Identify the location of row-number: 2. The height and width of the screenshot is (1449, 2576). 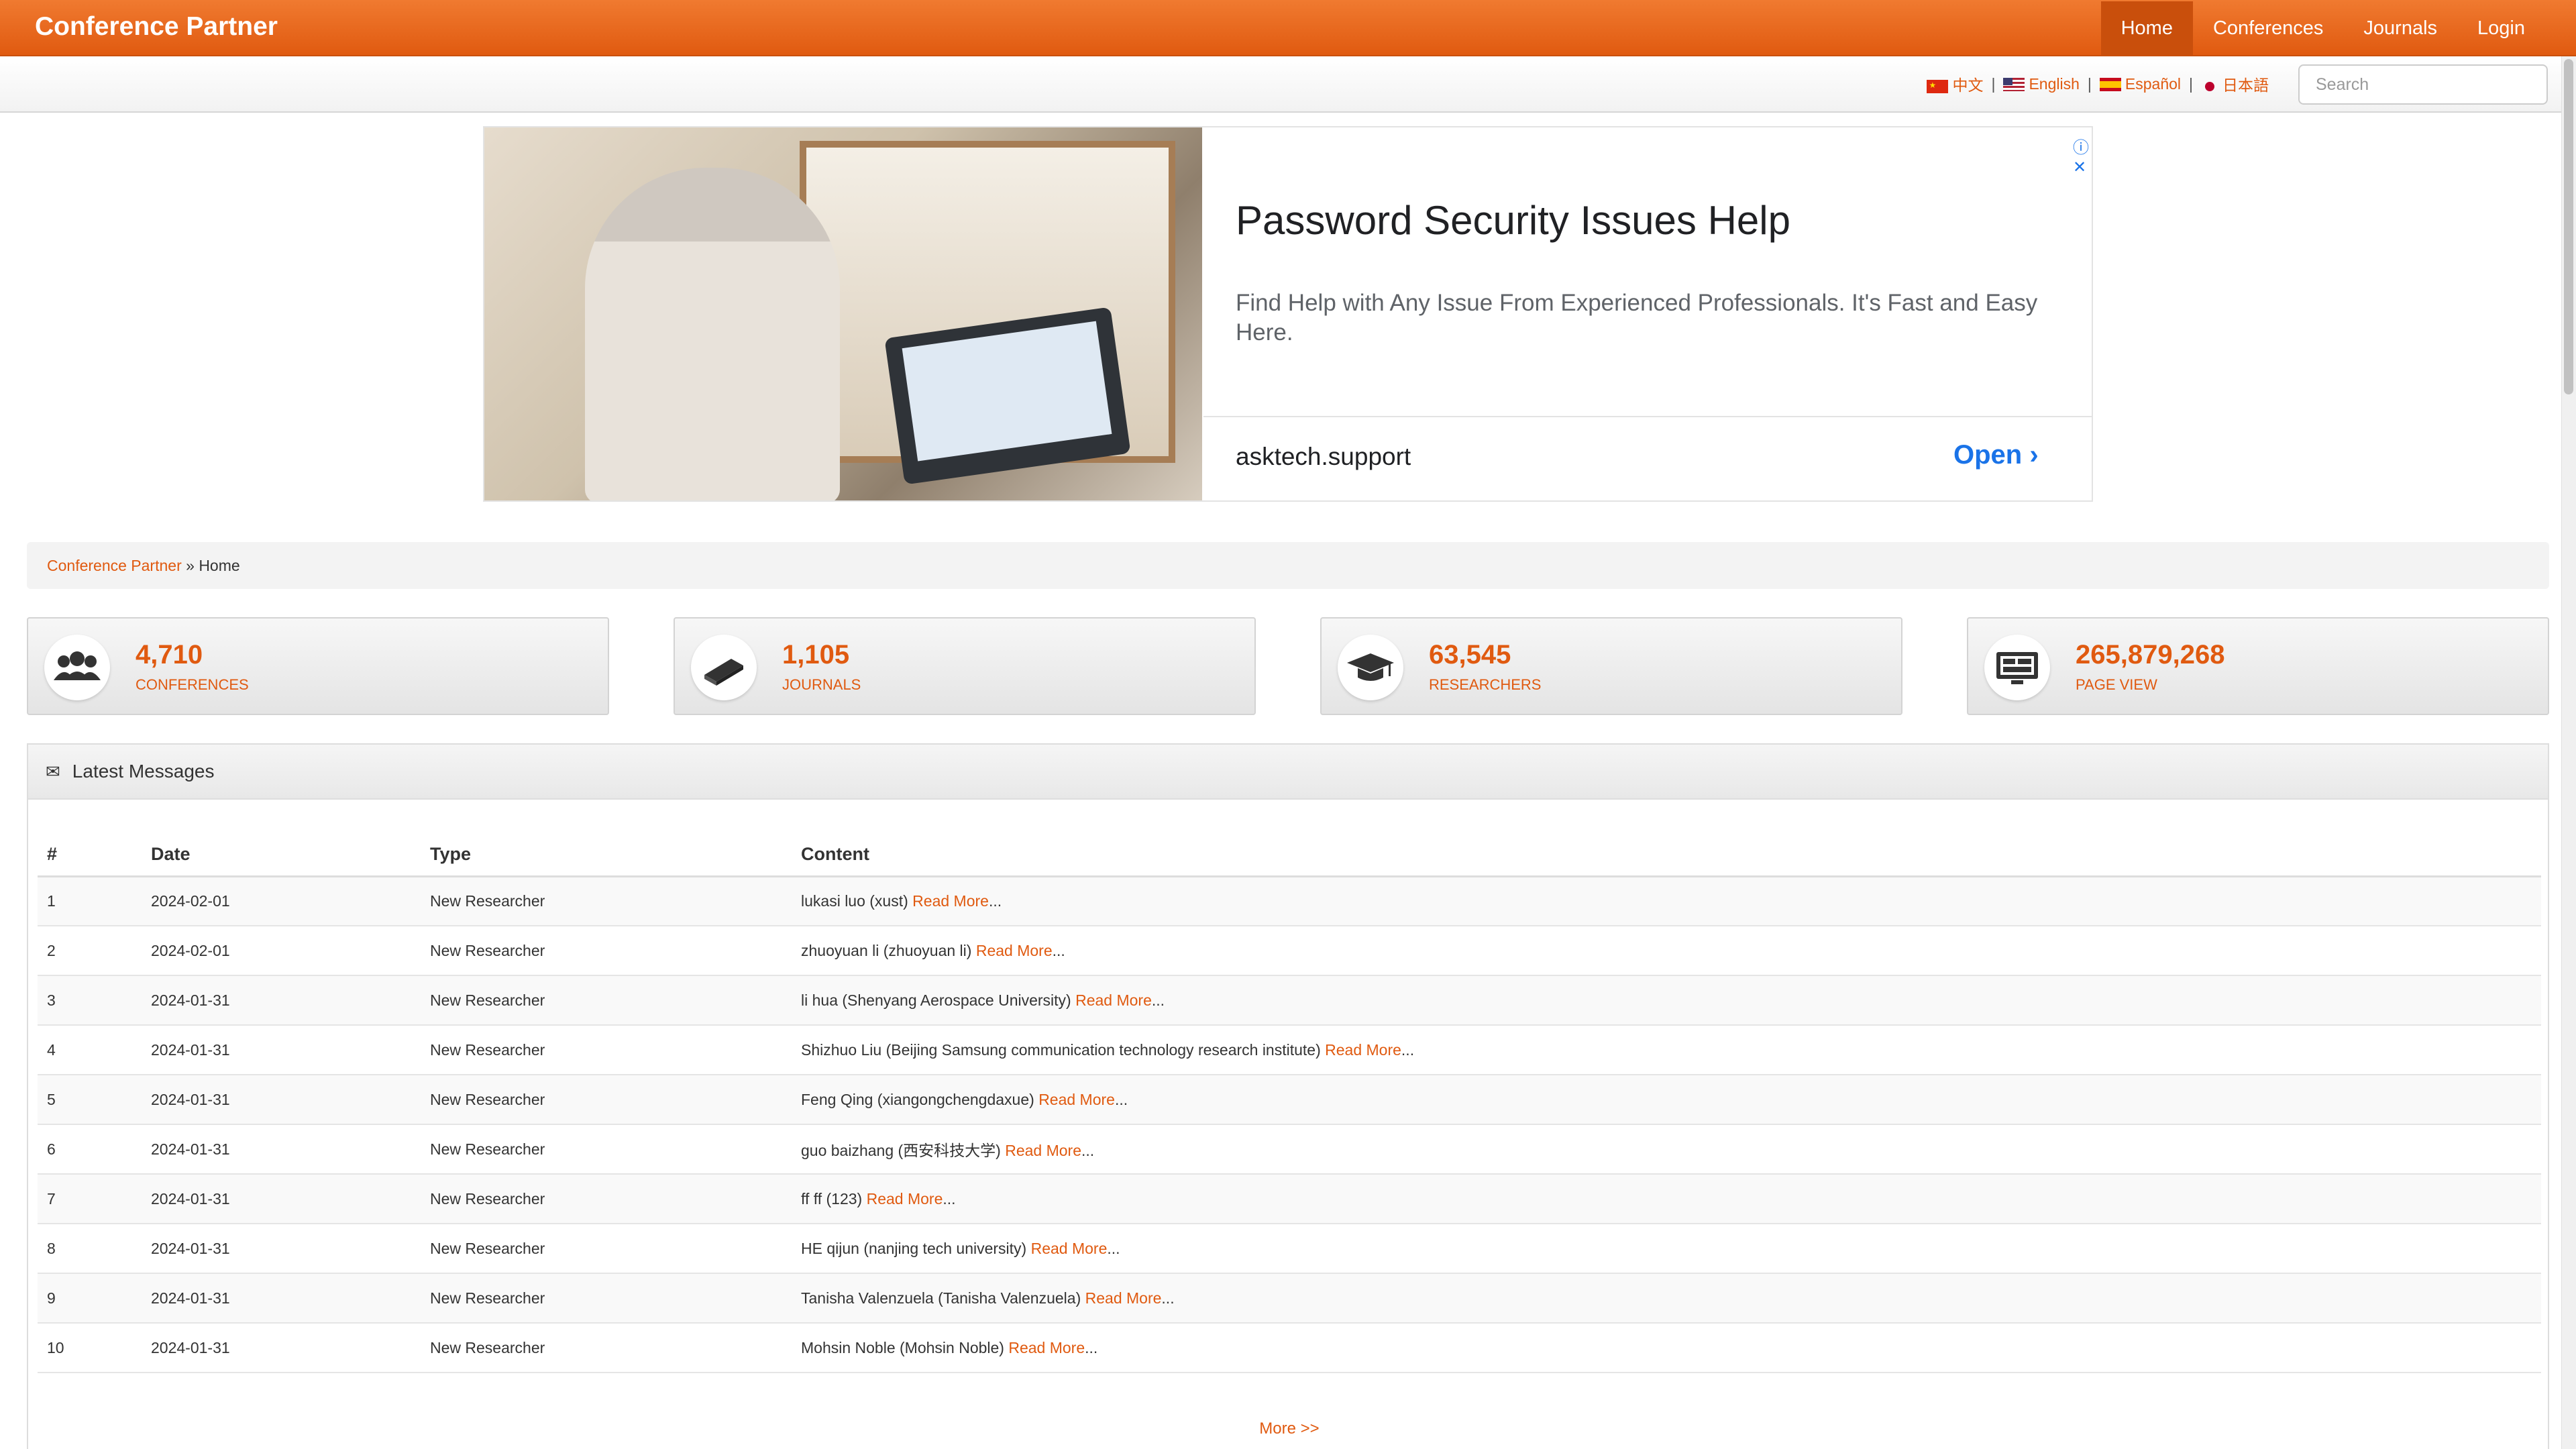
(90, 951).